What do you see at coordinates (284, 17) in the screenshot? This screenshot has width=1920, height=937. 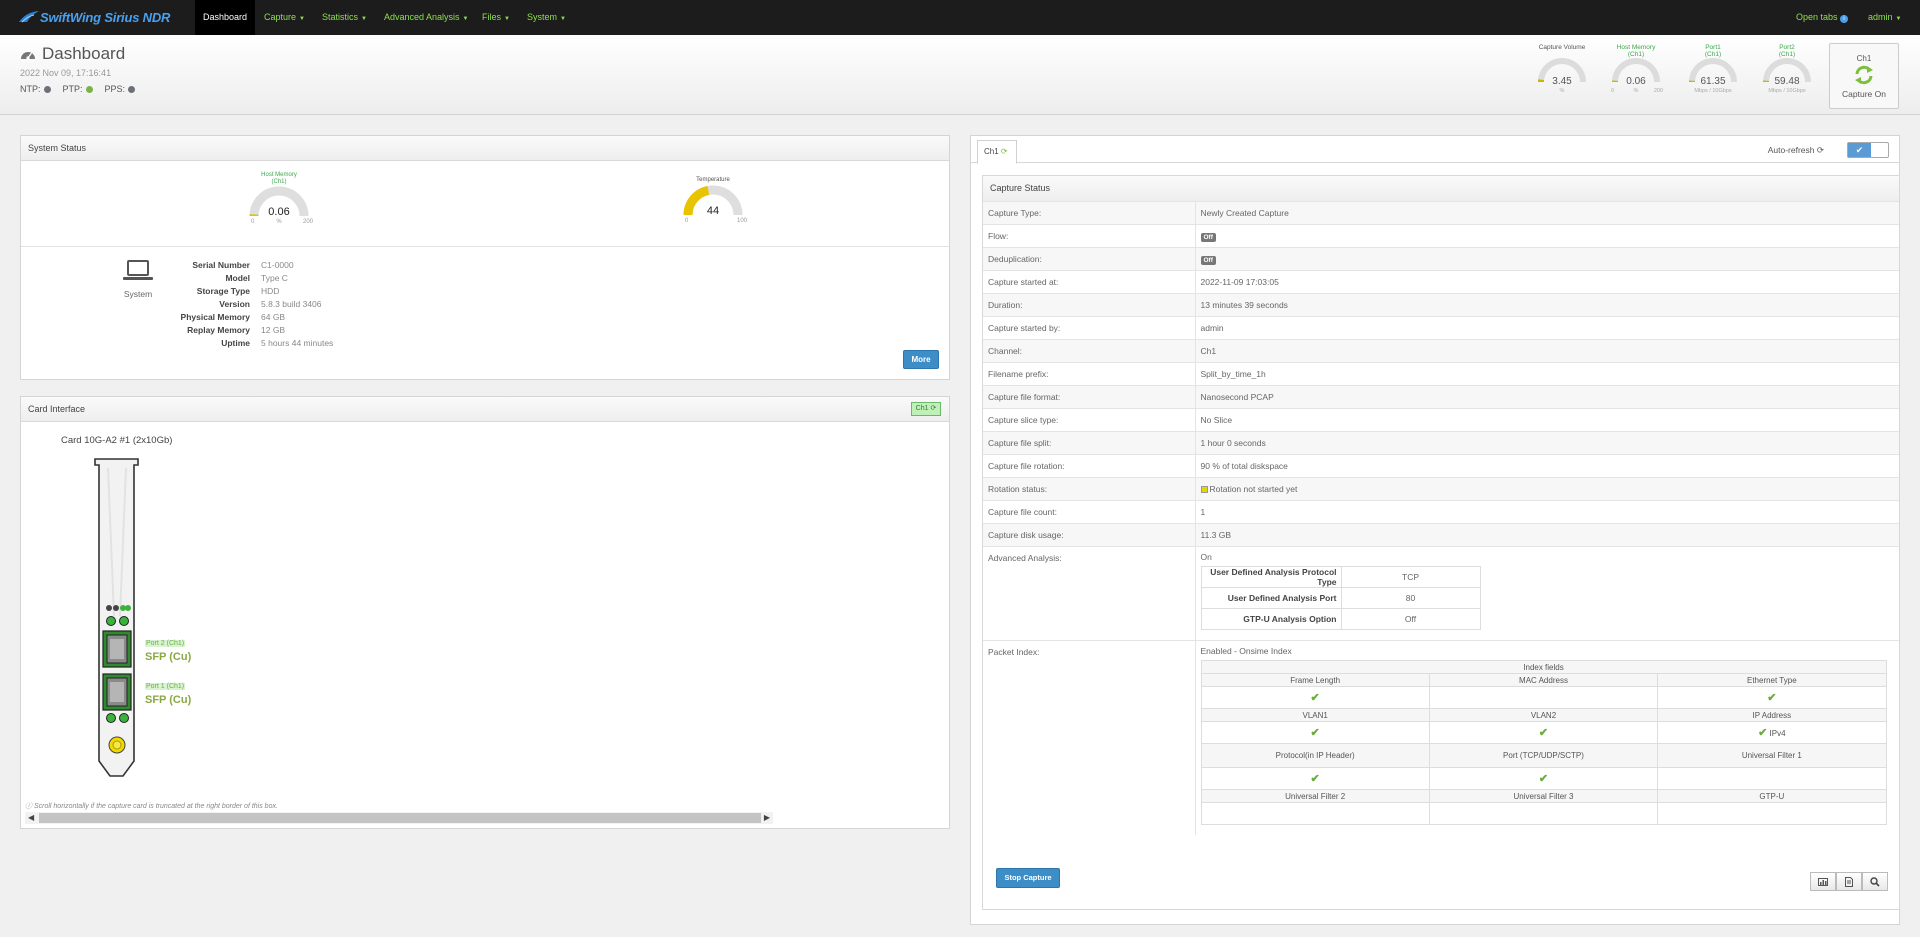 I see `nav-capture: Capture ▼` at bounding box center [284, 17].